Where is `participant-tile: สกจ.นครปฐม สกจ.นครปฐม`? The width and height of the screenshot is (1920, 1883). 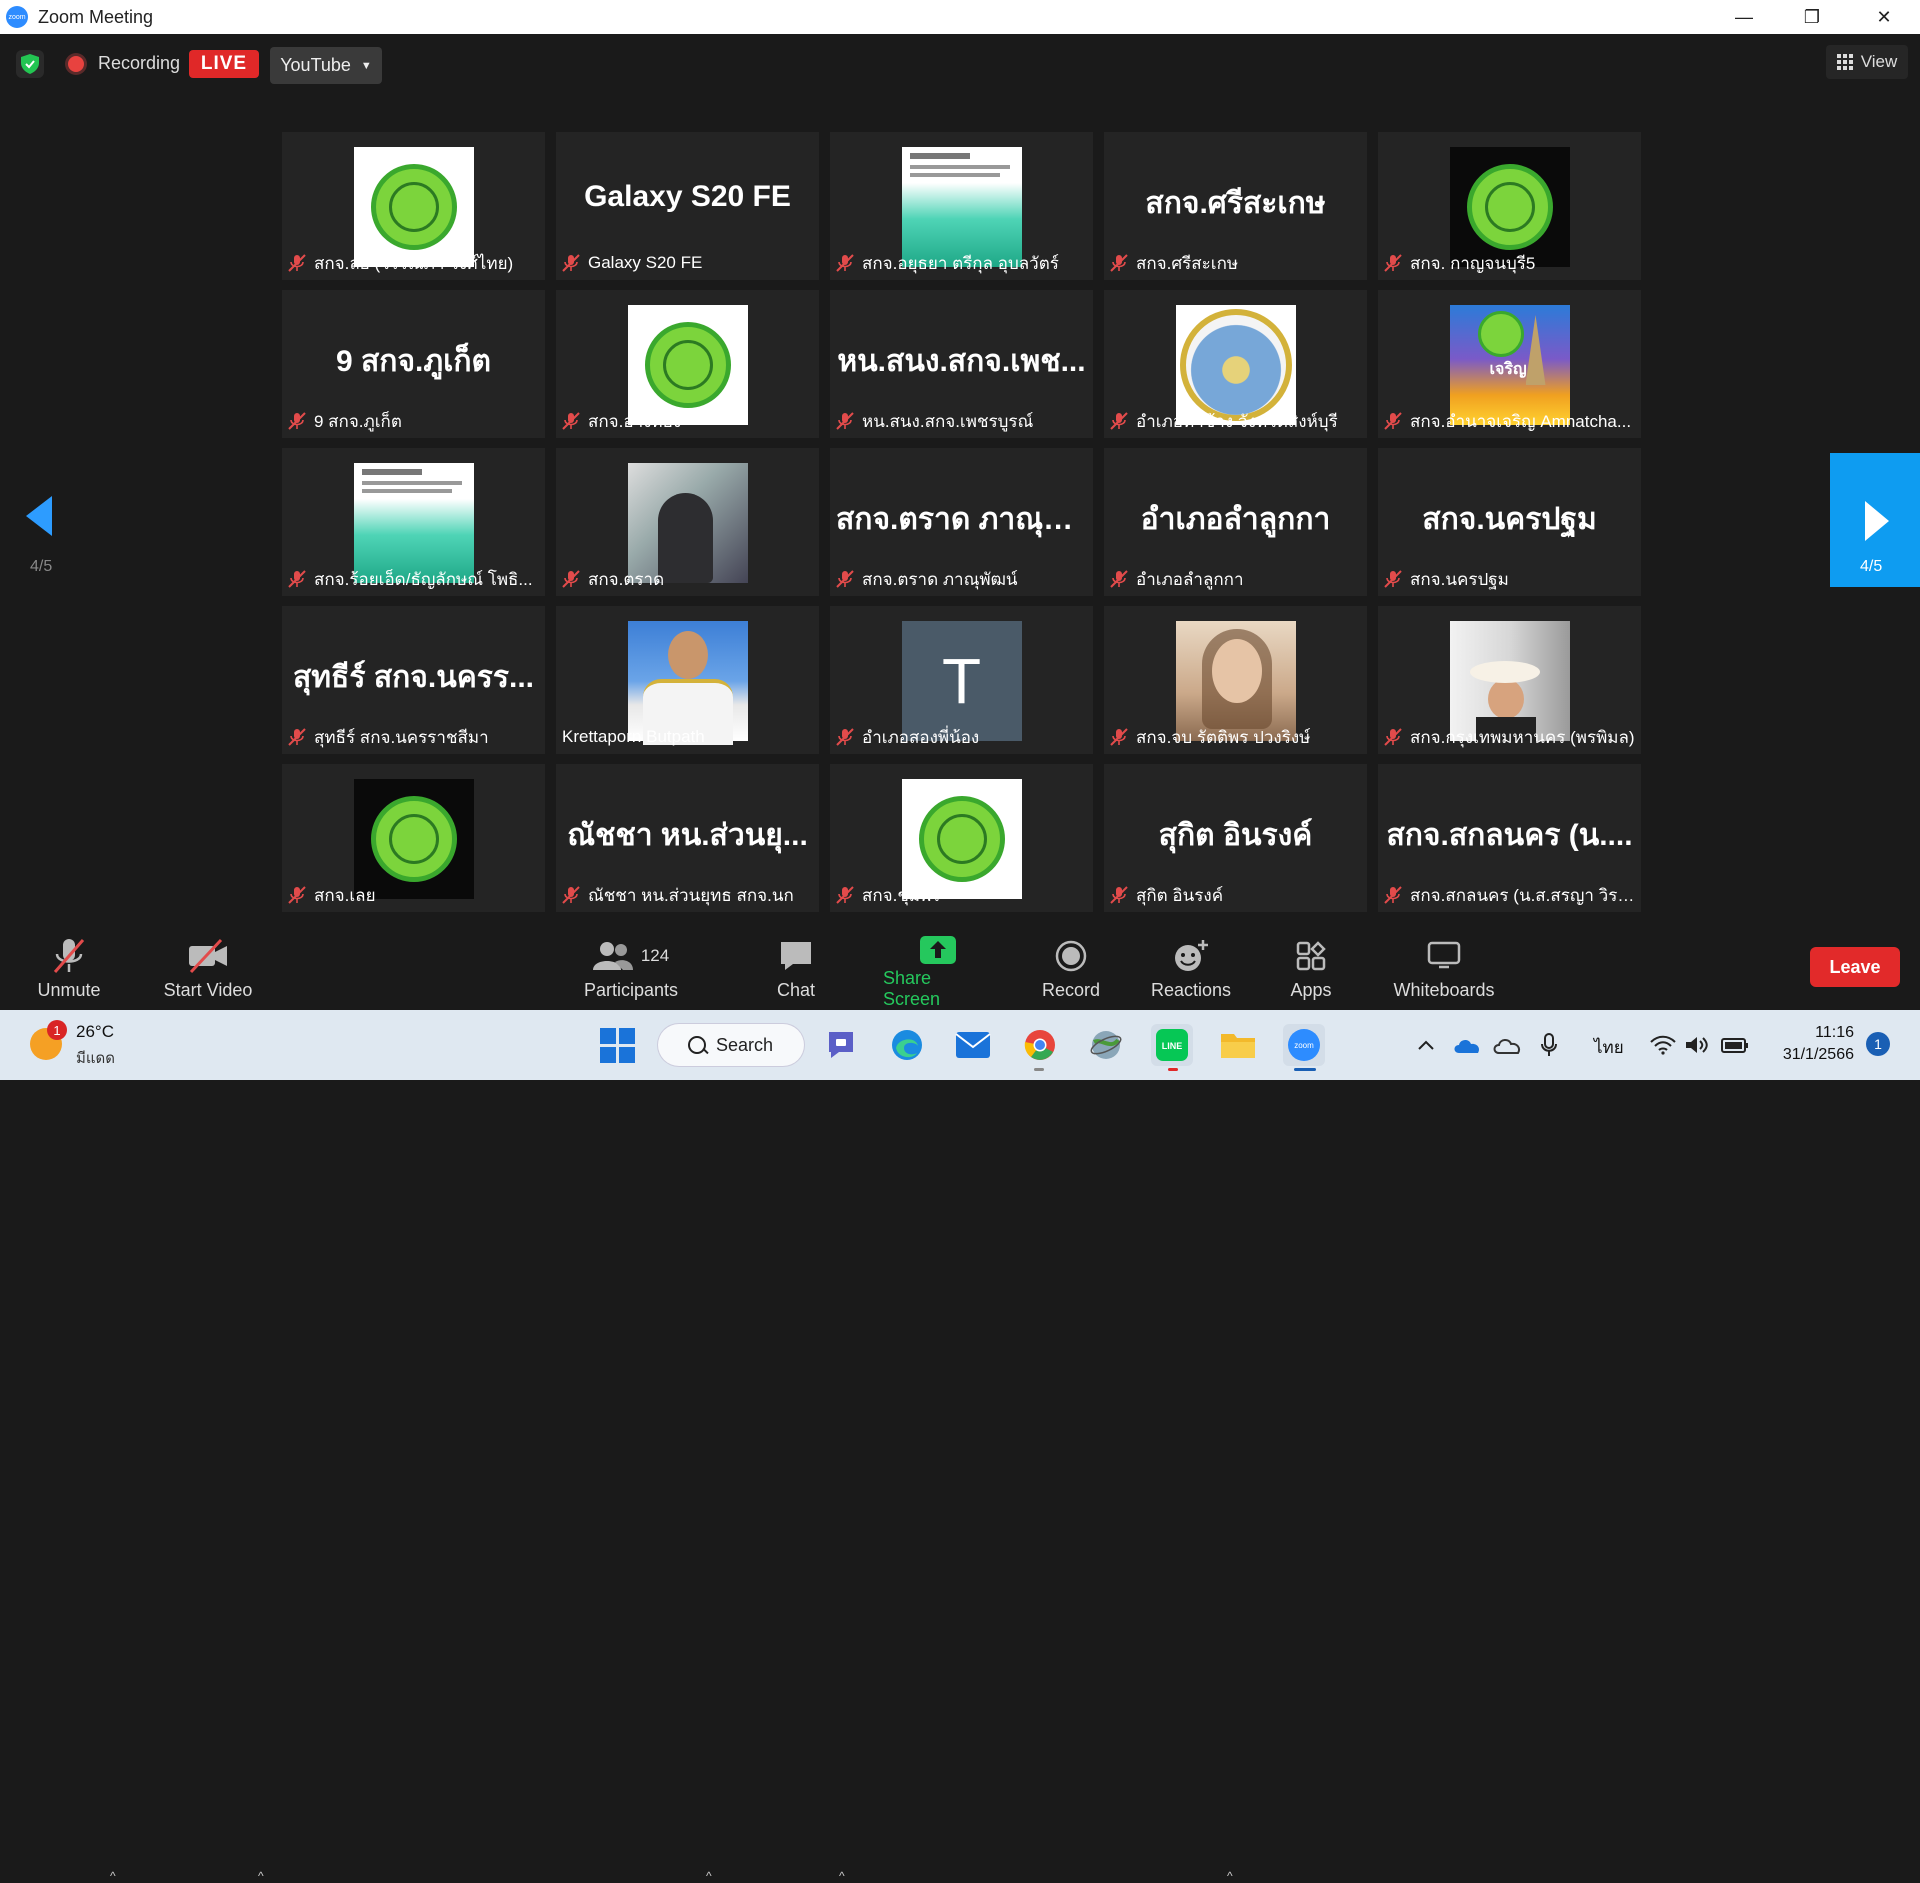 participant-tile: สกจ.นครปฐม สกจ.นครปฐม is located at coordinates (1509, 522).